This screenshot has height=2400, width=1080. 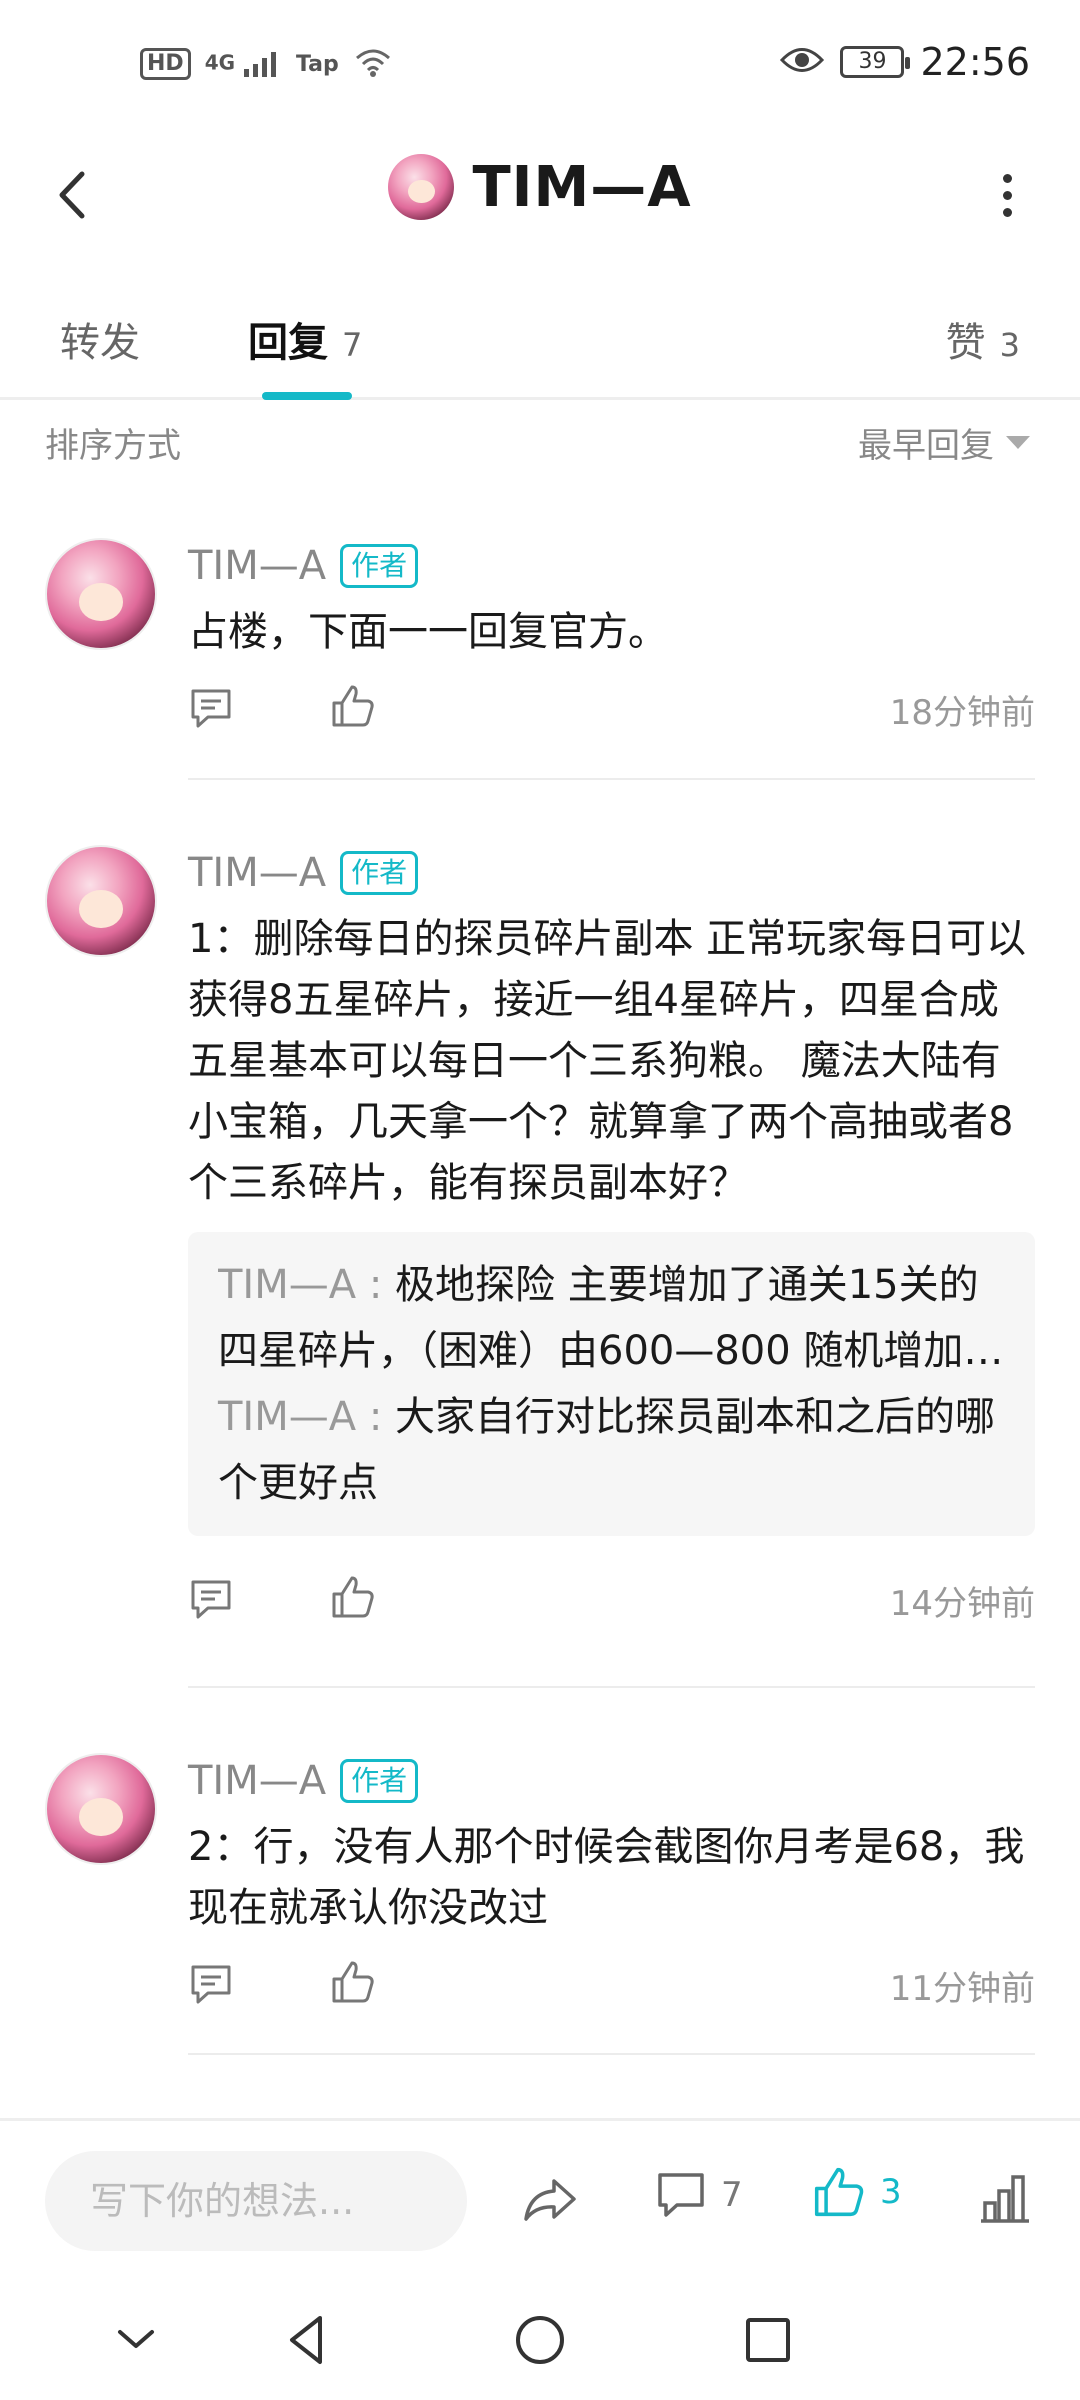 What do you see at coordinates (317, 64) in the screenshot?
I see `carrier-label: Tap` at bounding box center [317, 64].